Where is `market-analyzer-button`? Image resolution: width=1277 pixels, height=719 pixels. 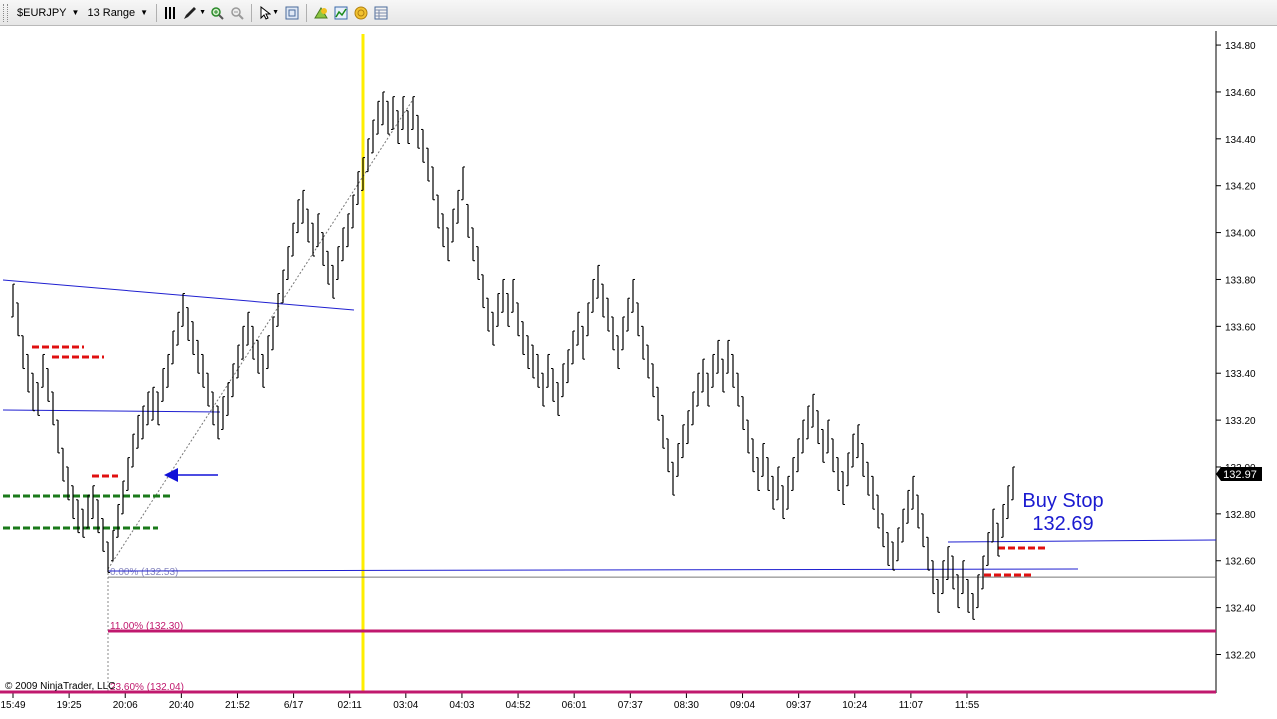
market-analyzer-button is located at coordinates (361, 13).